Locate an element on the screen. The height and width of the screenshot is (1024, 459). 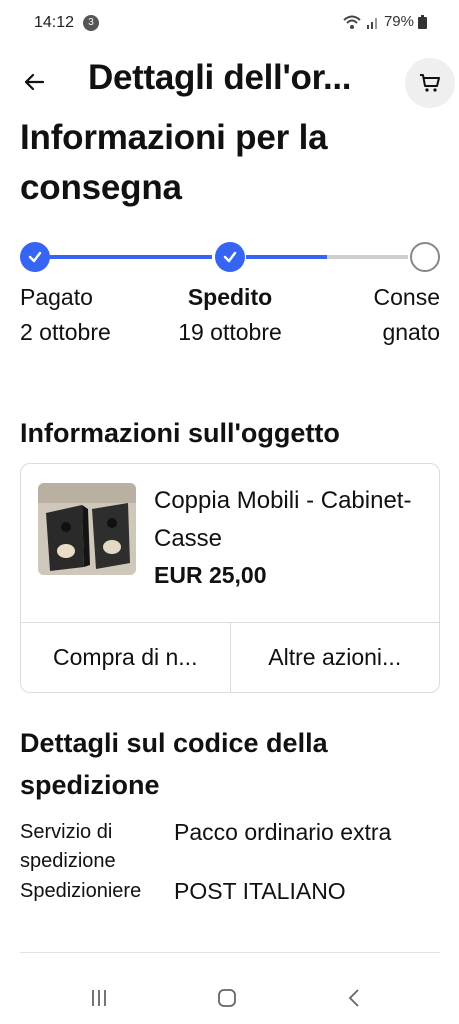
item-name: Coppia Mobili - Cabinet- Casse is located at coordinates (289, 520).